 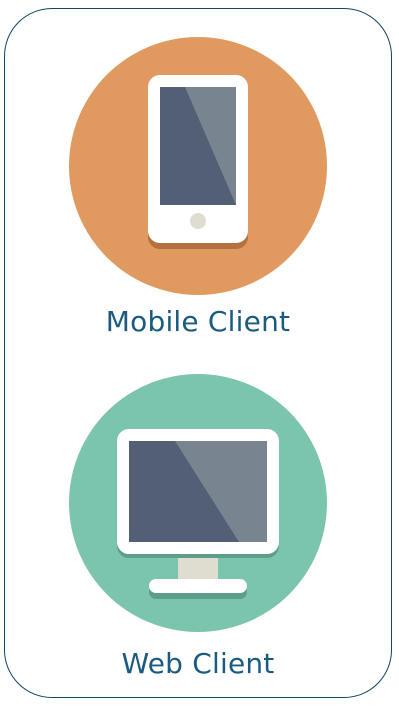 What do you see at coordinates (198, 321) in the screenshot?
I see `mobile-client-label: Mobile Client` at bounding box center [198, 321].